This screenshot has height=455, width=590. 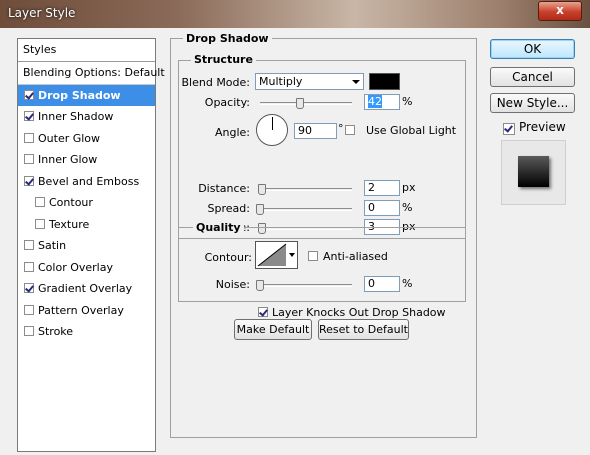 What do you see at coordinates (223, 59) in the screenshot?
I see `structure-title: Structure` at bounding box center [223, 59].